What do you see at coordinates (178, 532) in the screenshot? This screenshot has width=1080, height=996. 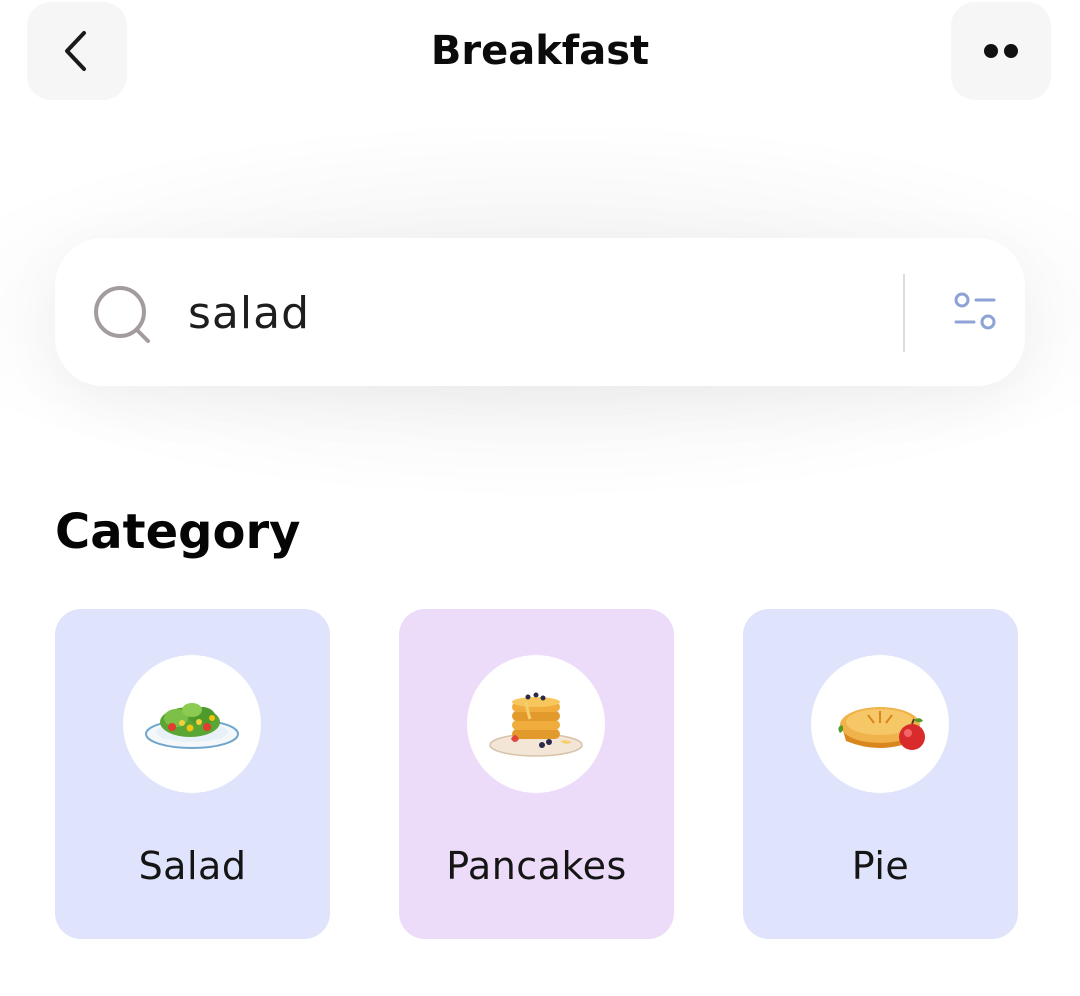 I see `category-title: Category` at bounding box center [178, 532].